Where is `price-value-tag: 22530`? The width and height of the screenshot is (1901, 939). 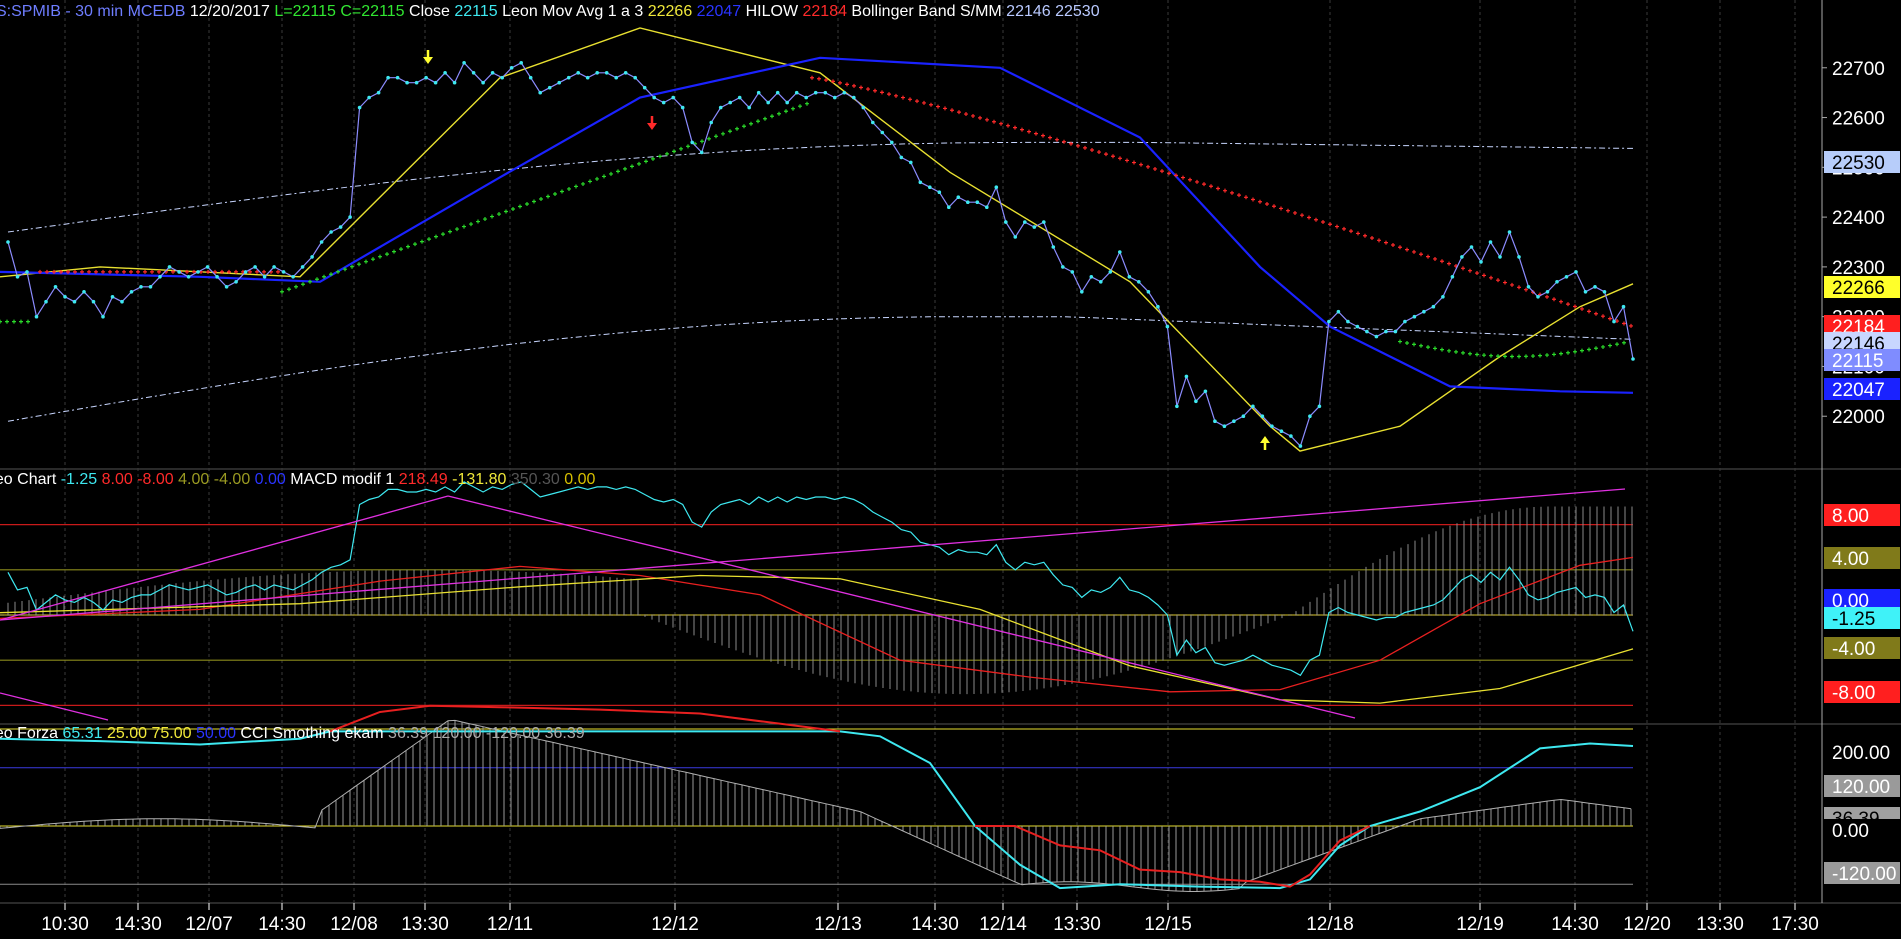
price-value-tag: 22530 is located at coordinates (1862, 162).